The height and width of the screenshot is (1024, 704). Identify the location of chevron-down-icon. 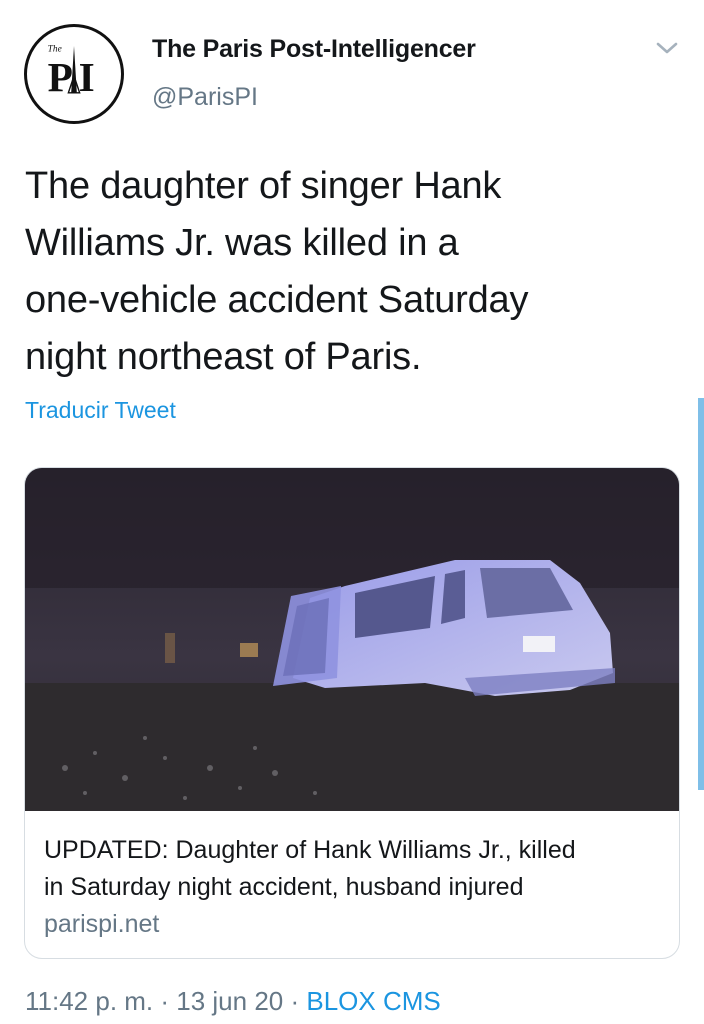
(667, 48).